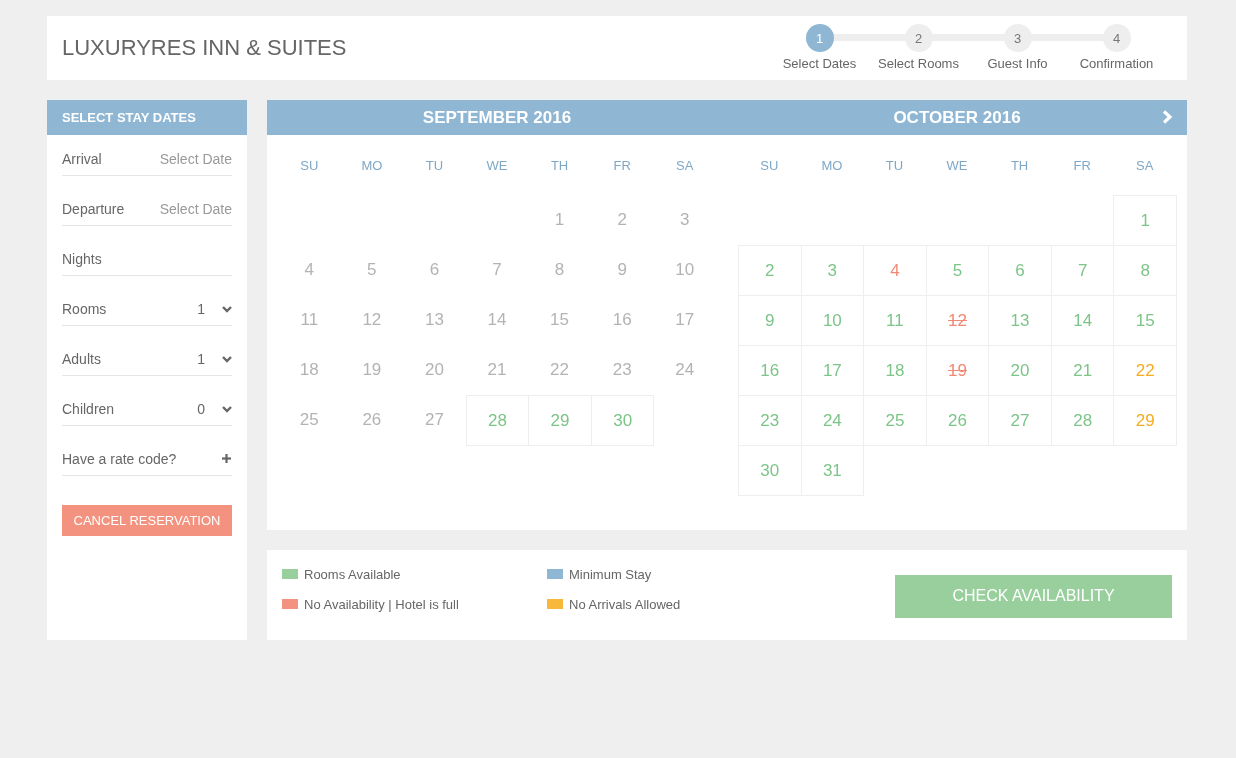  I want to click on day-number: 13, so click(434, 320).